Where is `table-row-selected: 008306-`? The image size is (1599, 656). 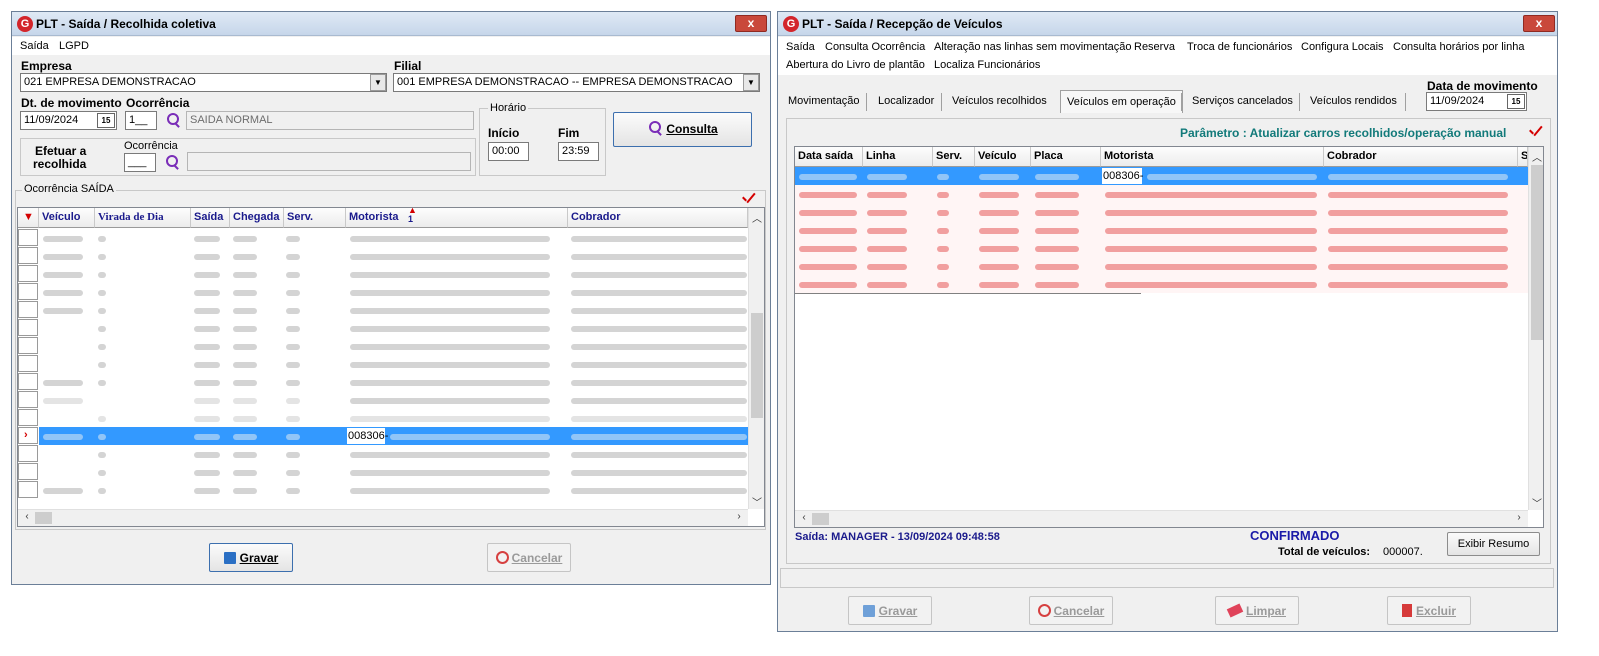 table-row-selected: 008306- is located at coordinates (1161, 176).